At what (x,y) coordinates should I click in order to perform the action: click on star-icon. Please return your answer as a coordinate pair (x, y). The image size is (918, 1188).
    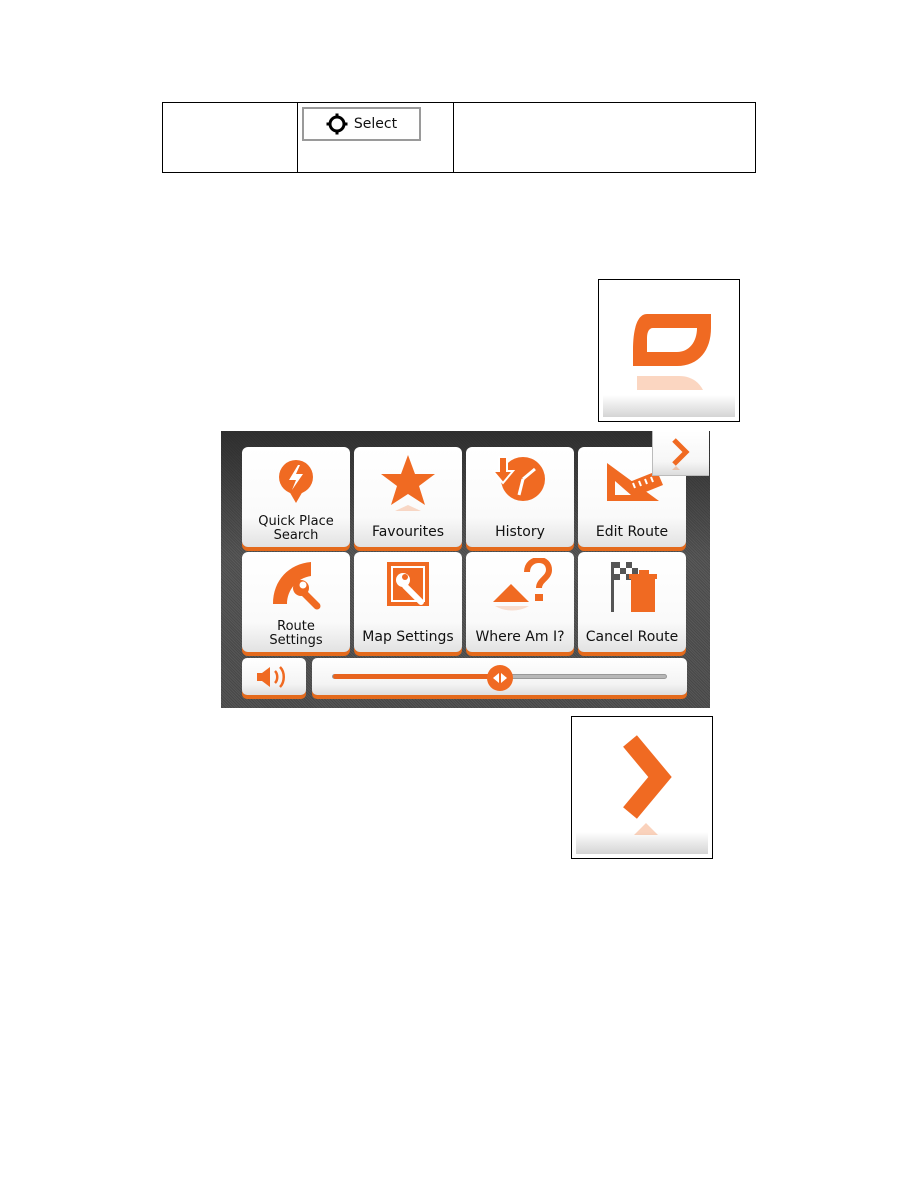
    Looking at the image, I should click on (408, 483).